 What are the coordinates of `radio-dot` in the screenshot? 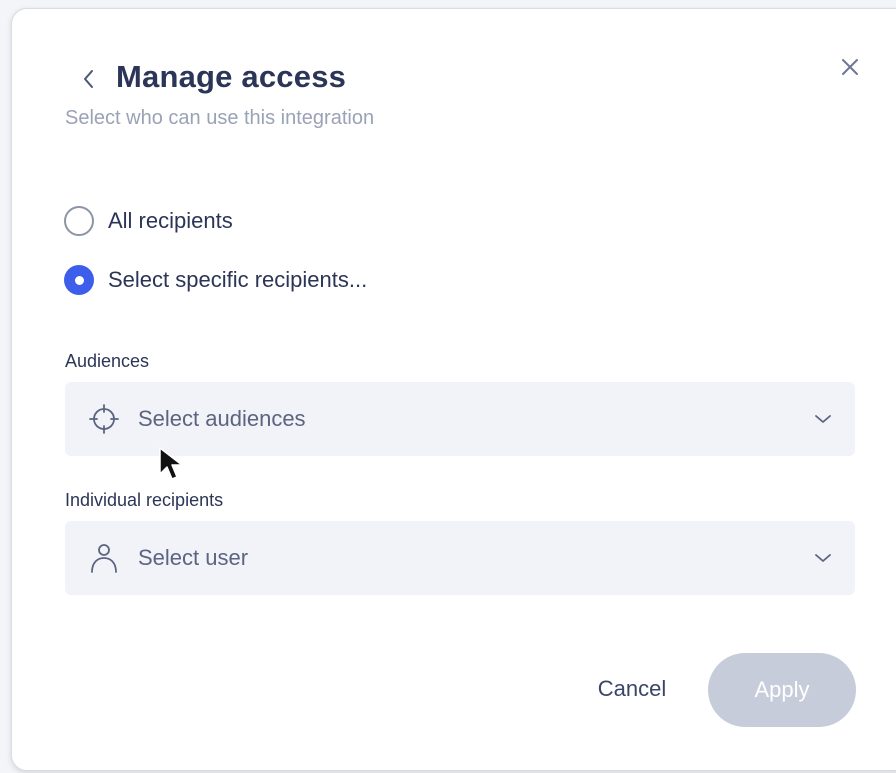 It's located at (79, 280).